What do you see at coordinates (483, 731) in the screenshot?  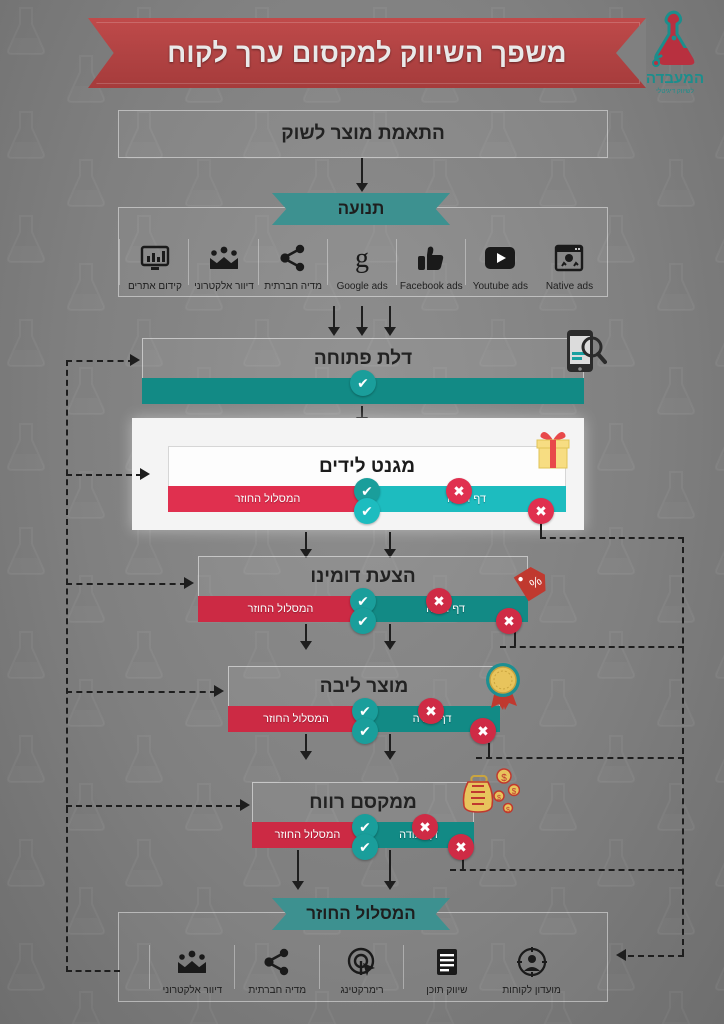 I see `core-cross-badge-right: ✖` at bounding box center [483, 731].